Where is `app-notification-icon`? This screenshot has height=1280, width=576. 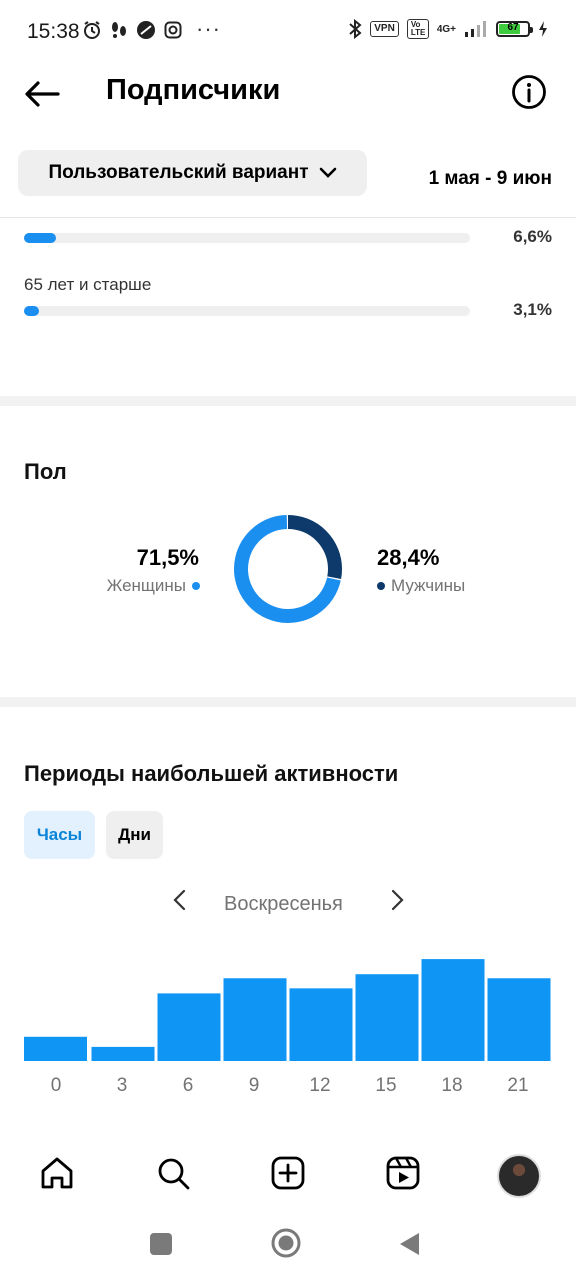
app-notification-icon is located at coordinates (146, 30).